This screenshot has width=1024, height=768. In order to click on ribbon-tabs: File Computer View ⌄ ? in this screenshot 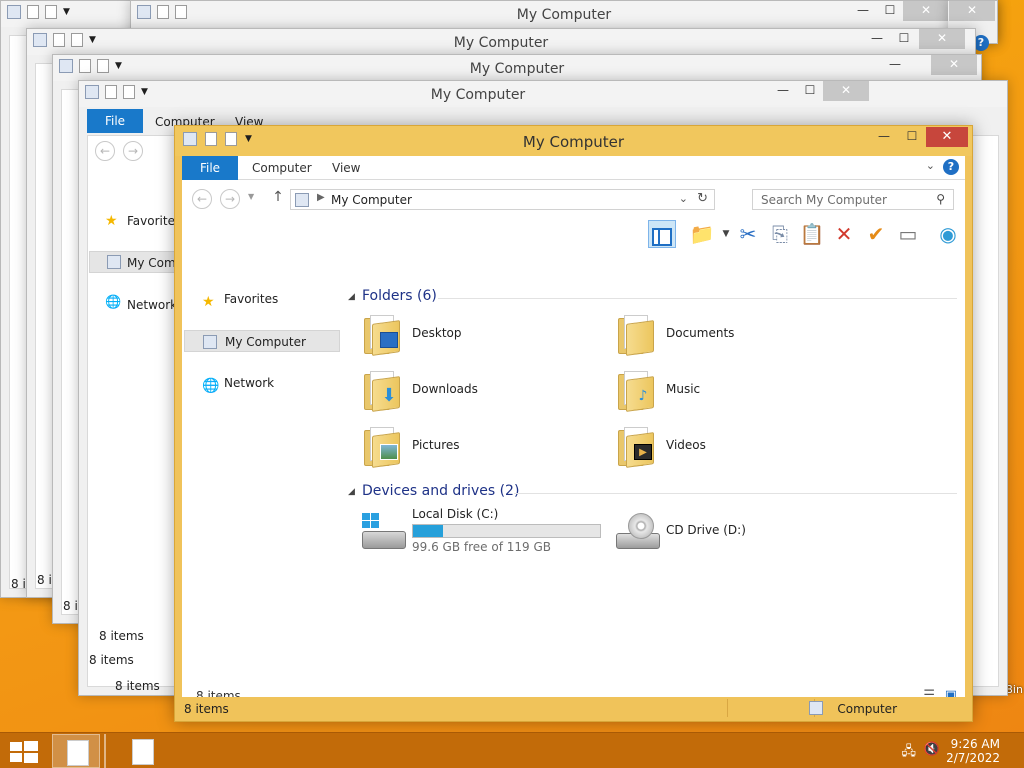, I will do `click(573, 168)`.